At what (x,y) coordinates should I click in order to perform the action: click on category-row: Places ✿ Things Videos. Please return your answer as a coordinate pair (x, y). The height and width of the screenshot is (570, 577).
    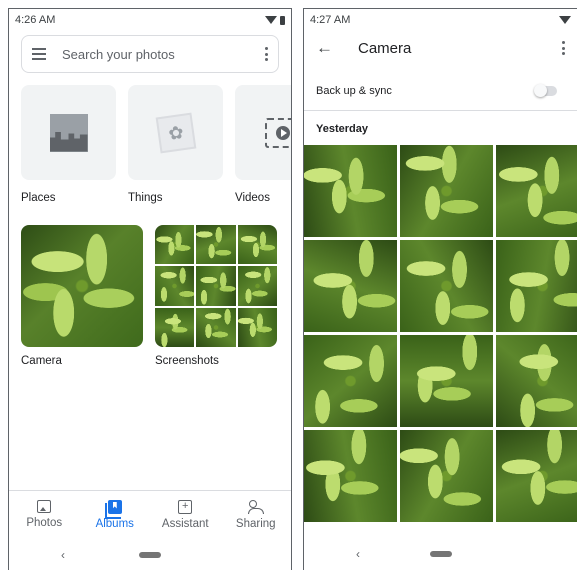
    Looking at the image, I should click on (156, 144).